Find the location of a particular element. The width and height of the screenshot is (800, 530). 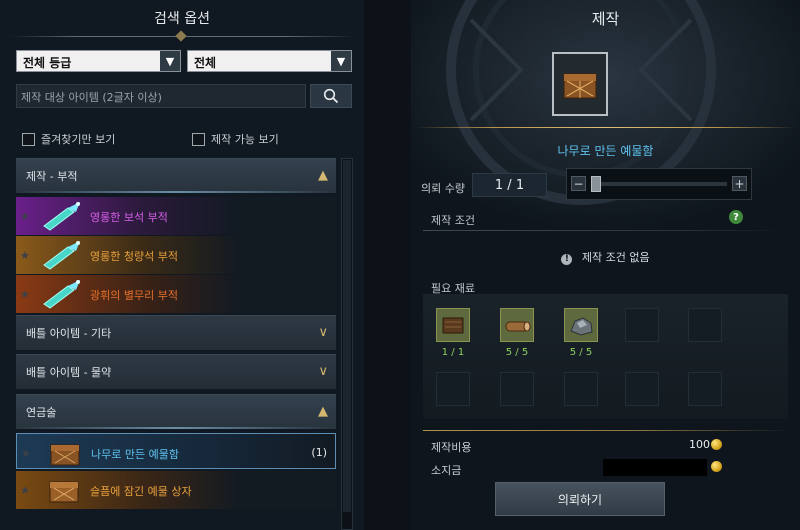

quantity-value: 1 / 1 is located at coordinates (509, 185).